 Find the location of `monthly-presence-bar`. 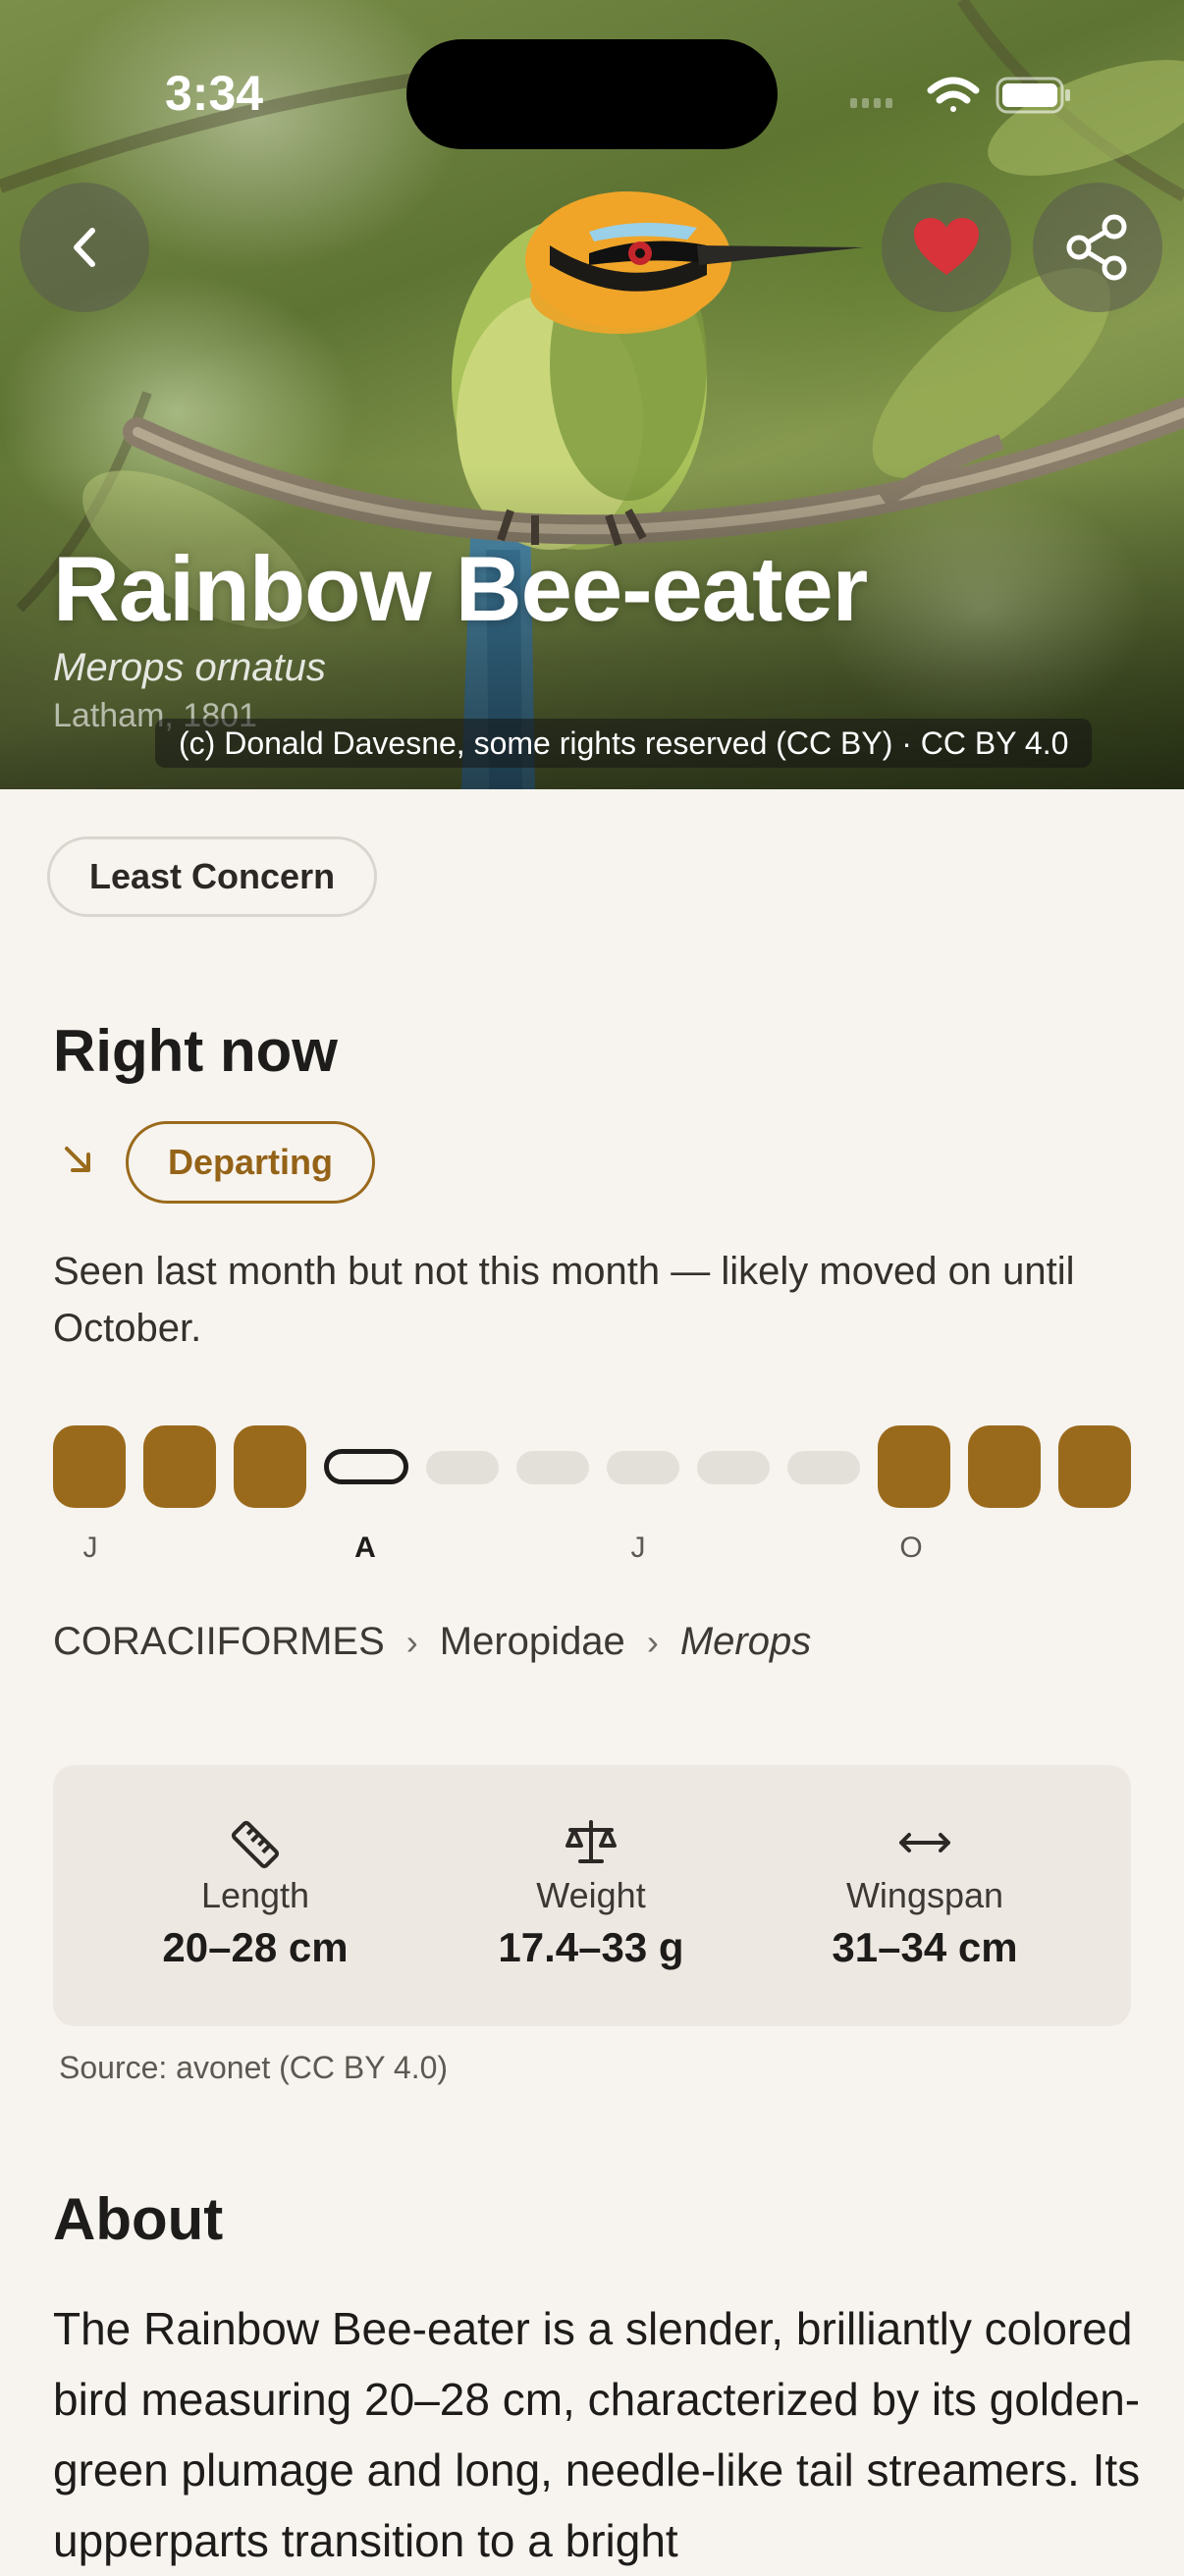

monthly-presence-bar is located at coordinates (593, 1466).